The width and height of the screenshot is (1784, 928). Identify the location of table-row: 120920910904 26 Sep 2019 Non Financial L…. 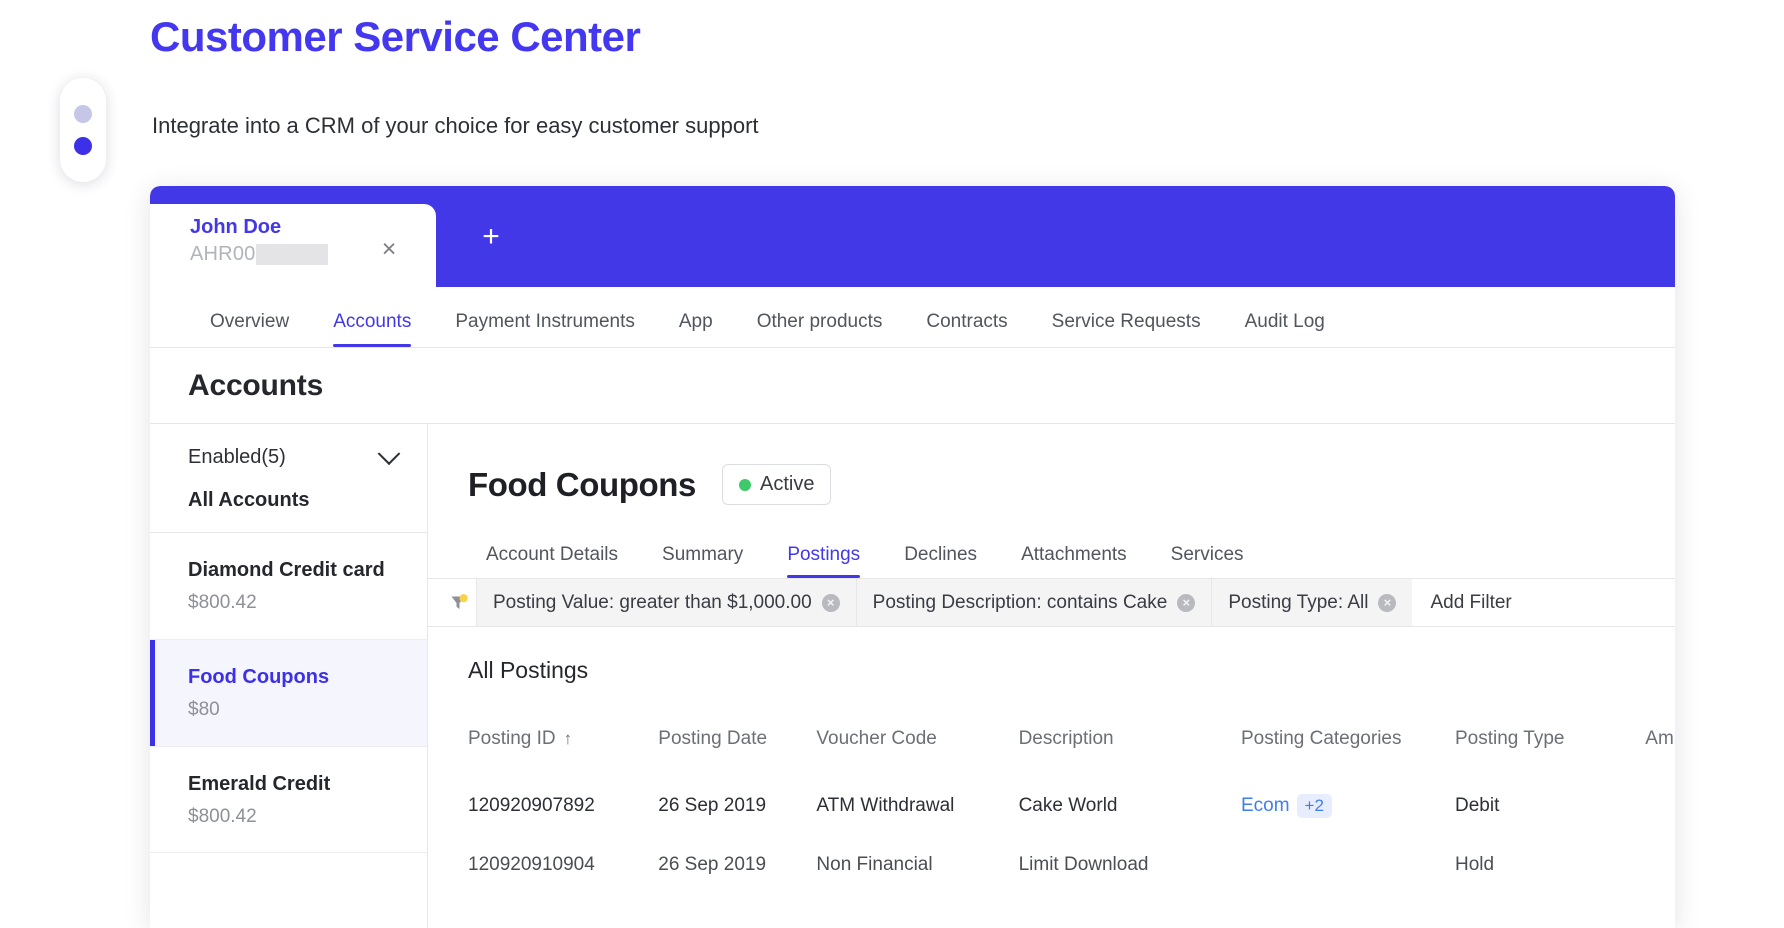
(1071, 865).